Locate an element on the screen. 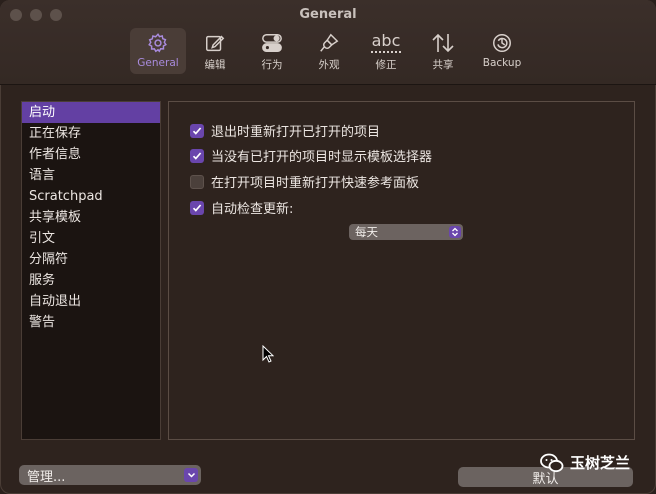 The height and width of the screenshot is (494, 656). show-template-chooser-label: 当没有已打开的项目时显示模板选择器 is located at coordinates (322, 157).